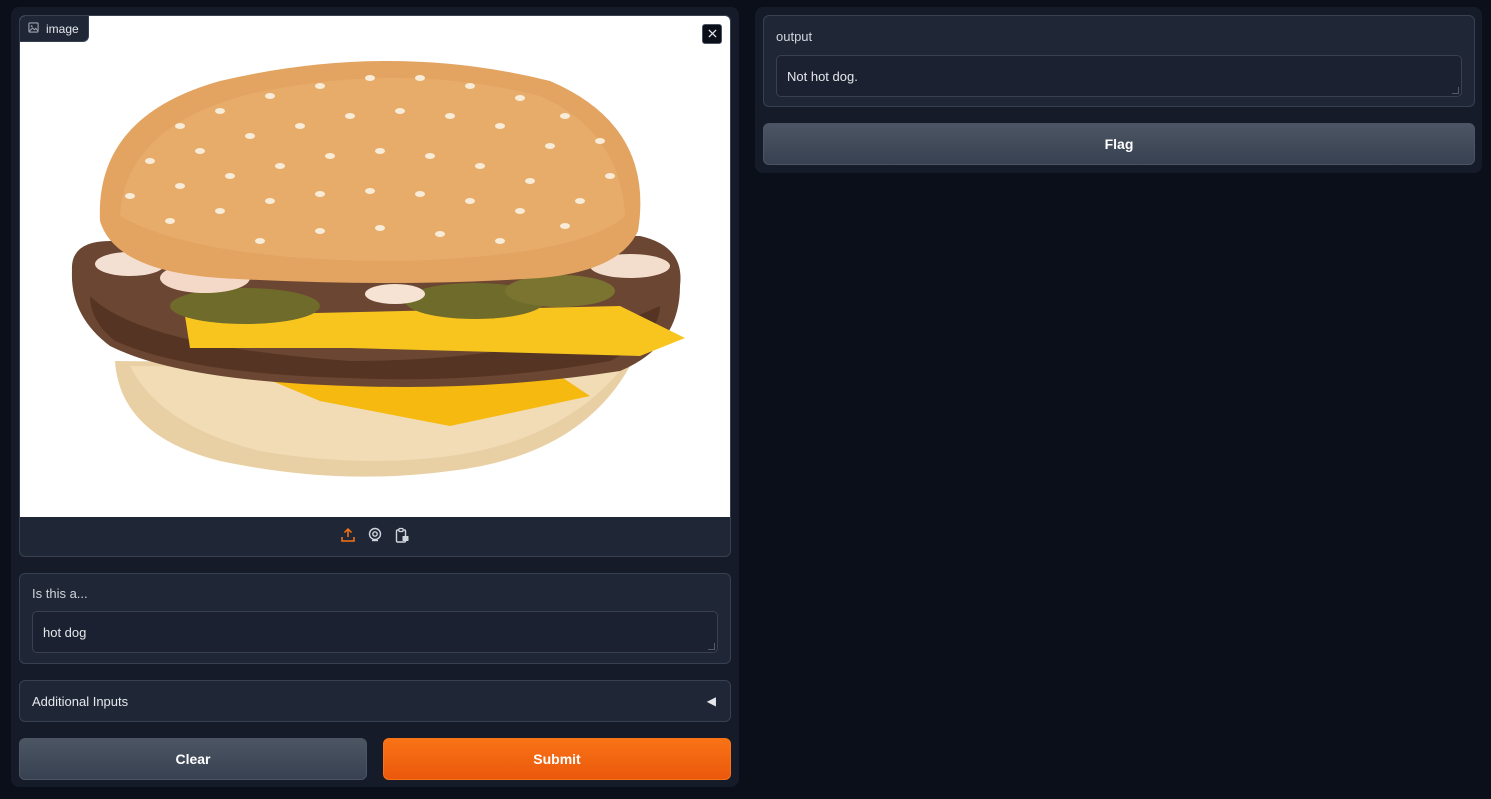 This screenshot has width=1491, height=799. I want to click on upload-icon, so click(348, 537).